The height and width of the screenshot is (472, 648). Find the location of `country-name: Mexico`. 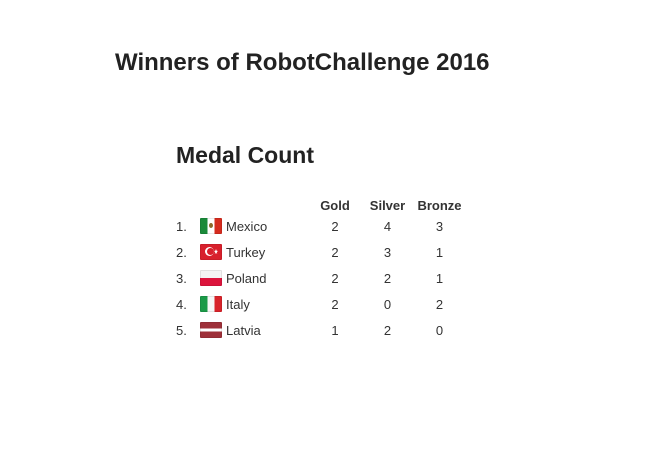

country-name: Mexico is located at coordinates (247, 226).